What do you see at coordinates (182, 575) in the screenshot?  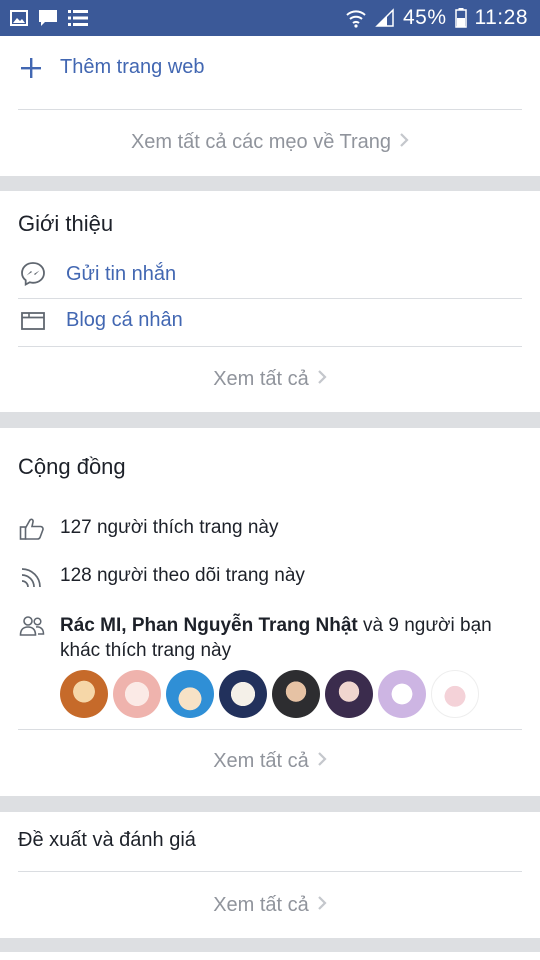 I see `followers-count-text: 128 người theo dõi trang này` at bounding box center [182, 575].